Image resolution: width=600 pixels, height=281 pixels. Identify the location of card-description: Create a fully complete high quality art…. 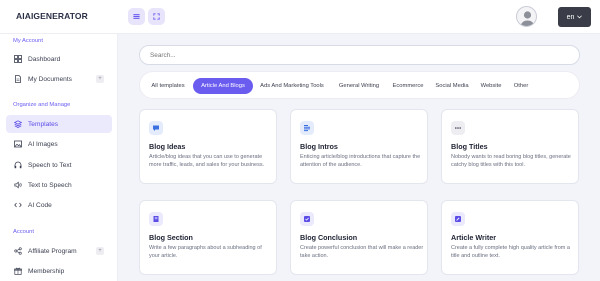
(510, 252).